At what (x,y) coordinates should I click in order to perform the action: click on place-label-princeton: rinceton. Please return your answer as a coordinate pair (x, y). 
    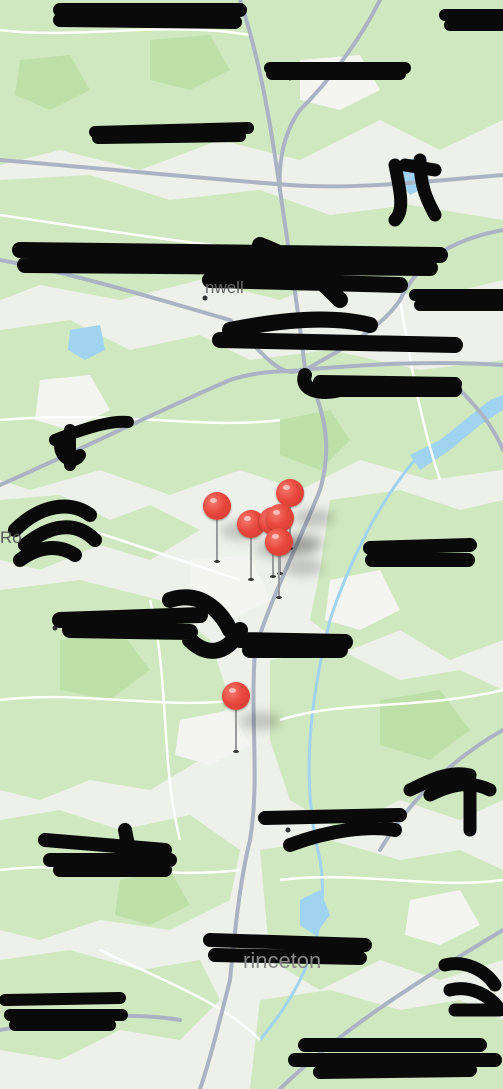
    Looking at the image, I should click on (282, 960).